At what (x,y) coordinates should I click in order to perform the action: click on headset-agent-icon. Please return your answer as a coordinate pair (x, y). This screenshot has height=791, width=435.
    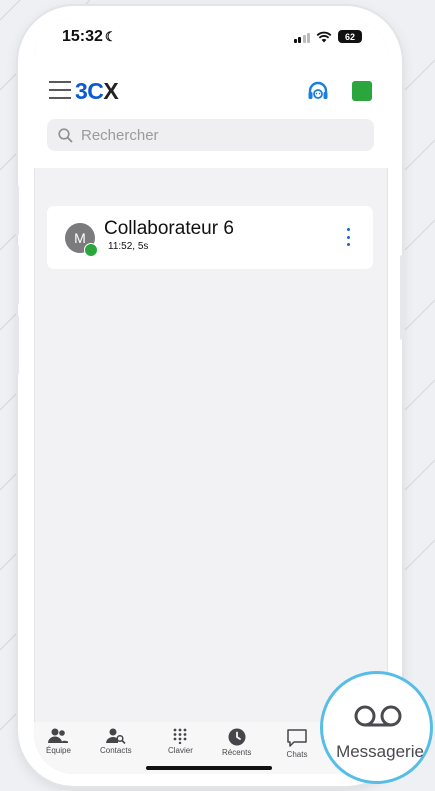
    Looking at the image, I should click on (318, 92).